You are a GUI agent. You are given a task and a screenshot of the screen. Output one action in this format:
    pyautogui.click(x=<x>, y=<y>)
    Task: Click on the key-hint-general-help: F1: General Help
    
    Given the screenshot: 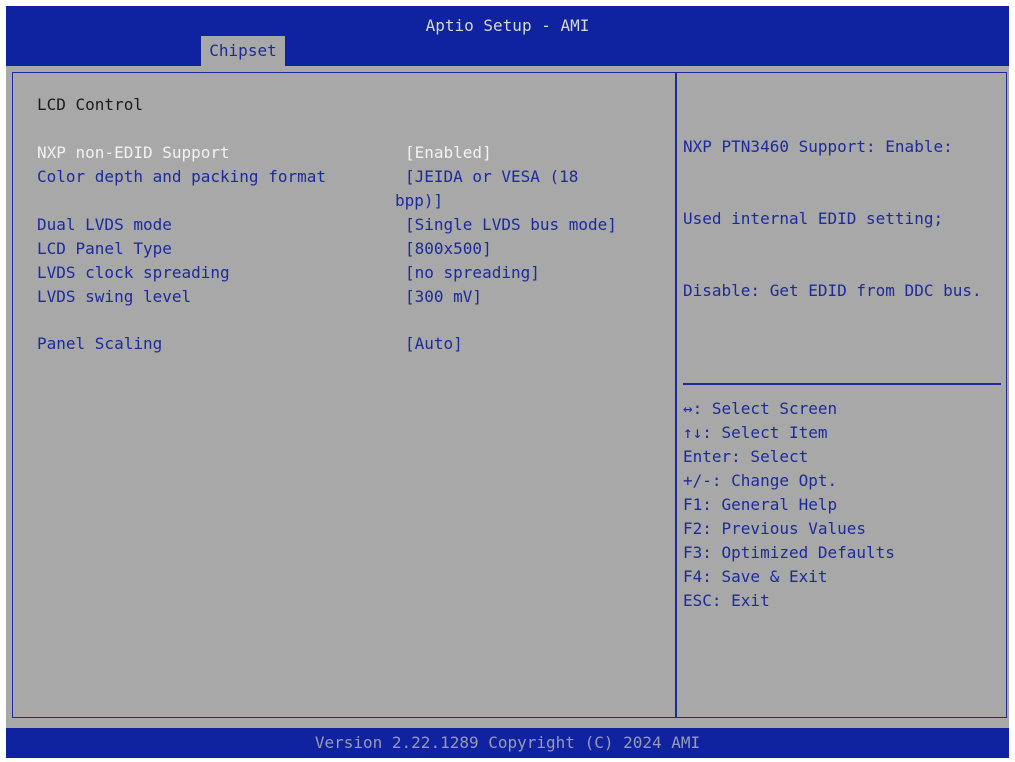 What is the action you would take?
    pyautogui.click(x=760, y=504)
    